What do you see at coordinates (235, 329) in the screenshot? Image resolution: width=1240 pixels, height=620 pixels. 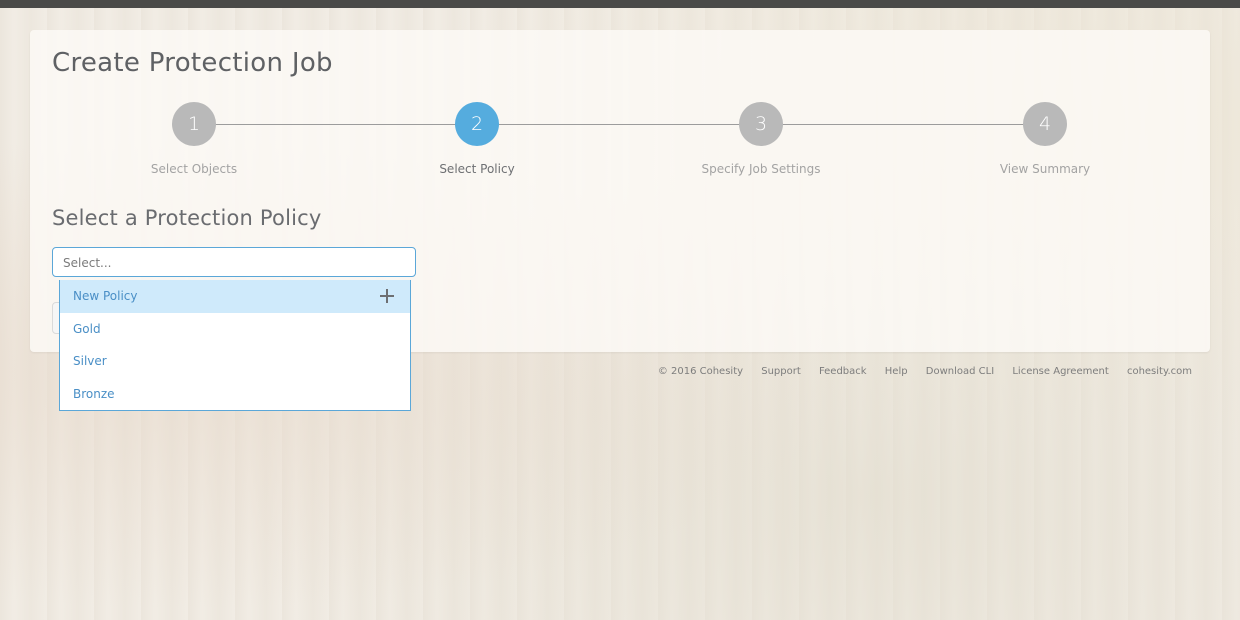 I see `dropdown-item-gold: Gold` at bounding box center [235, 329].